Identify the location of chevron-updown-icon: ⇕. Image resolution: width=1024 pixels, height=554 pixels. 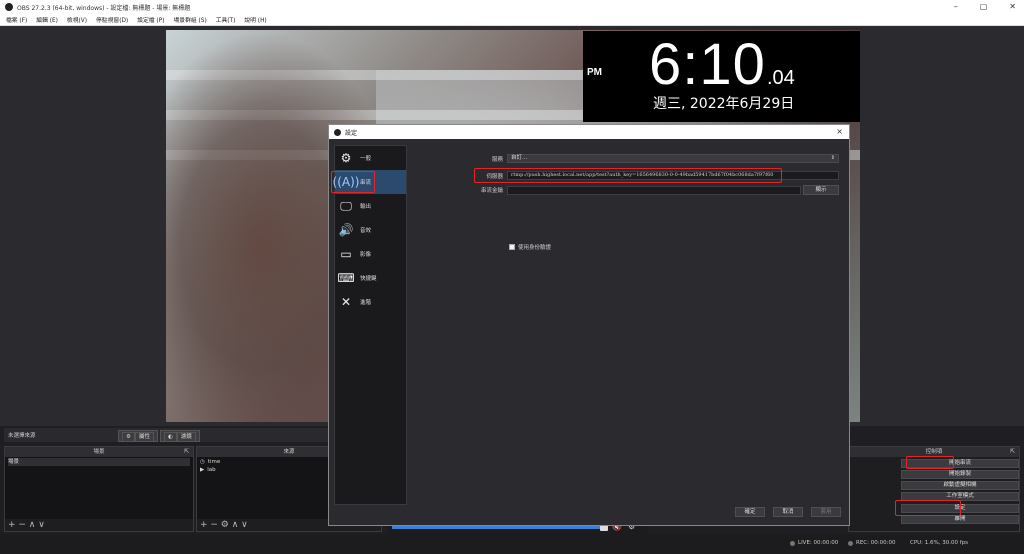
(832, 158).